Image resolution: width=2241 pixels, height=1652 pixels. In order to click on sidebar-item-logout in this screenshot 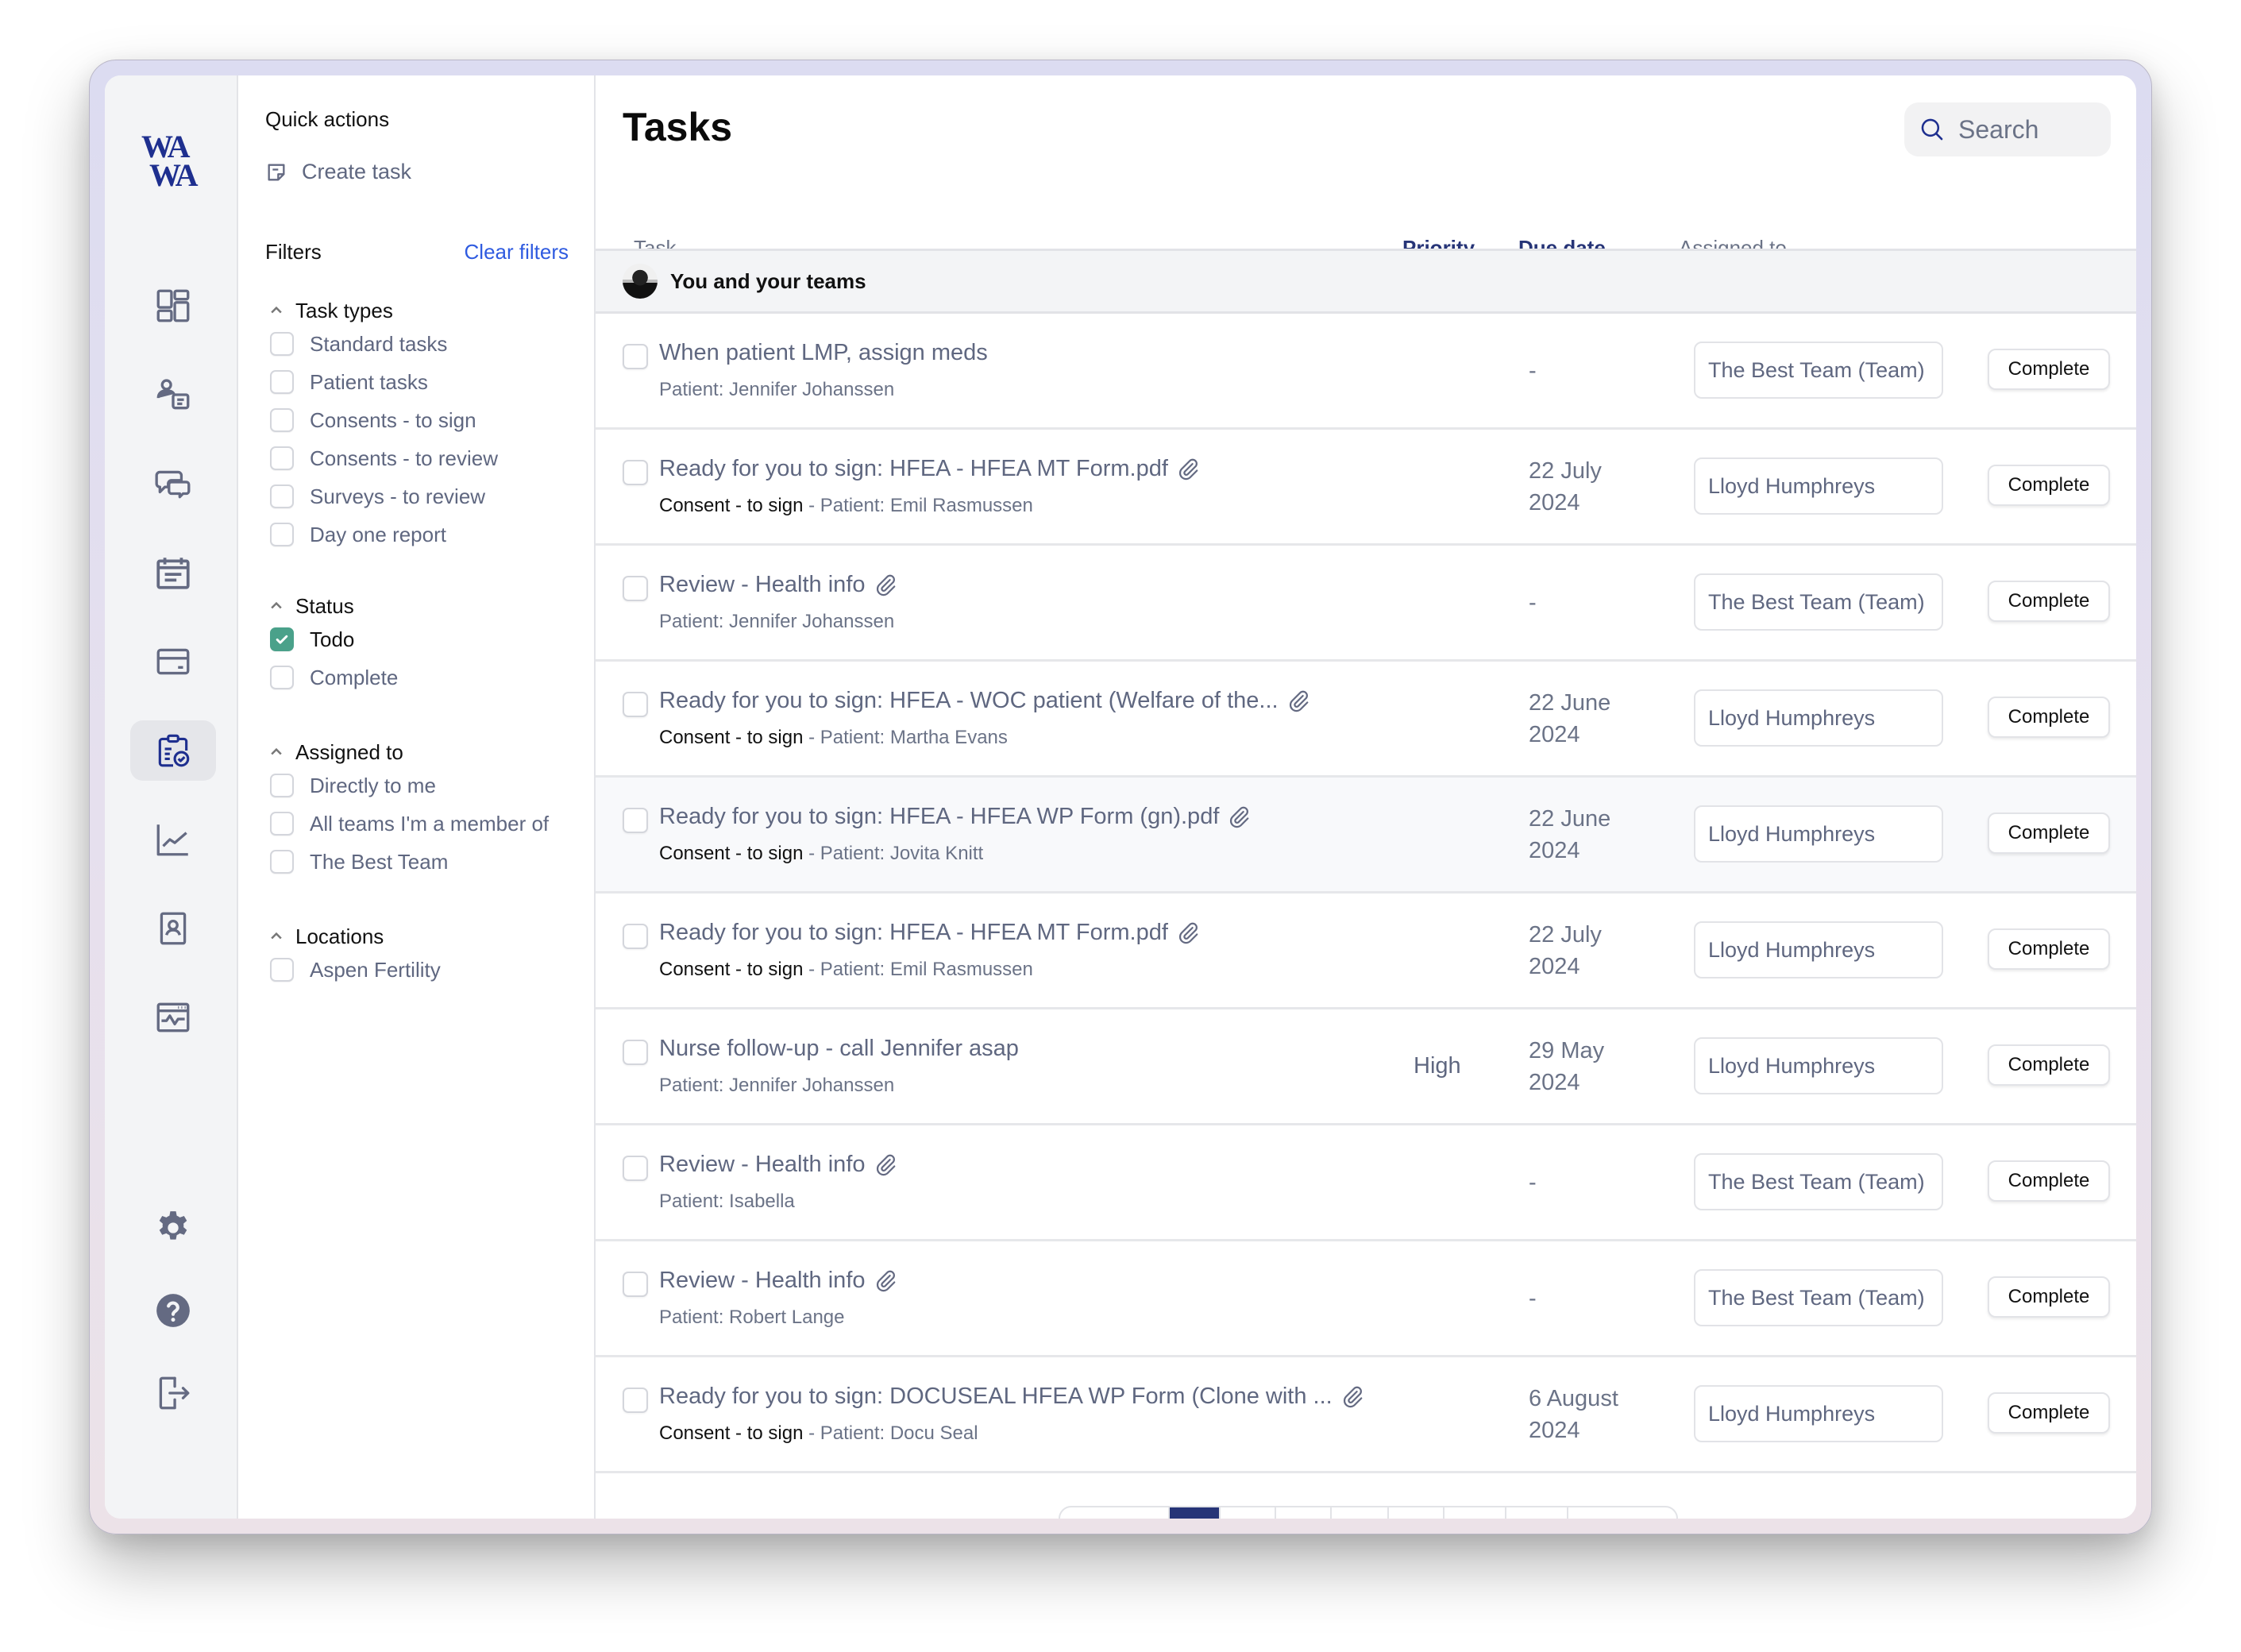, I will do `click(173, 1393)`.